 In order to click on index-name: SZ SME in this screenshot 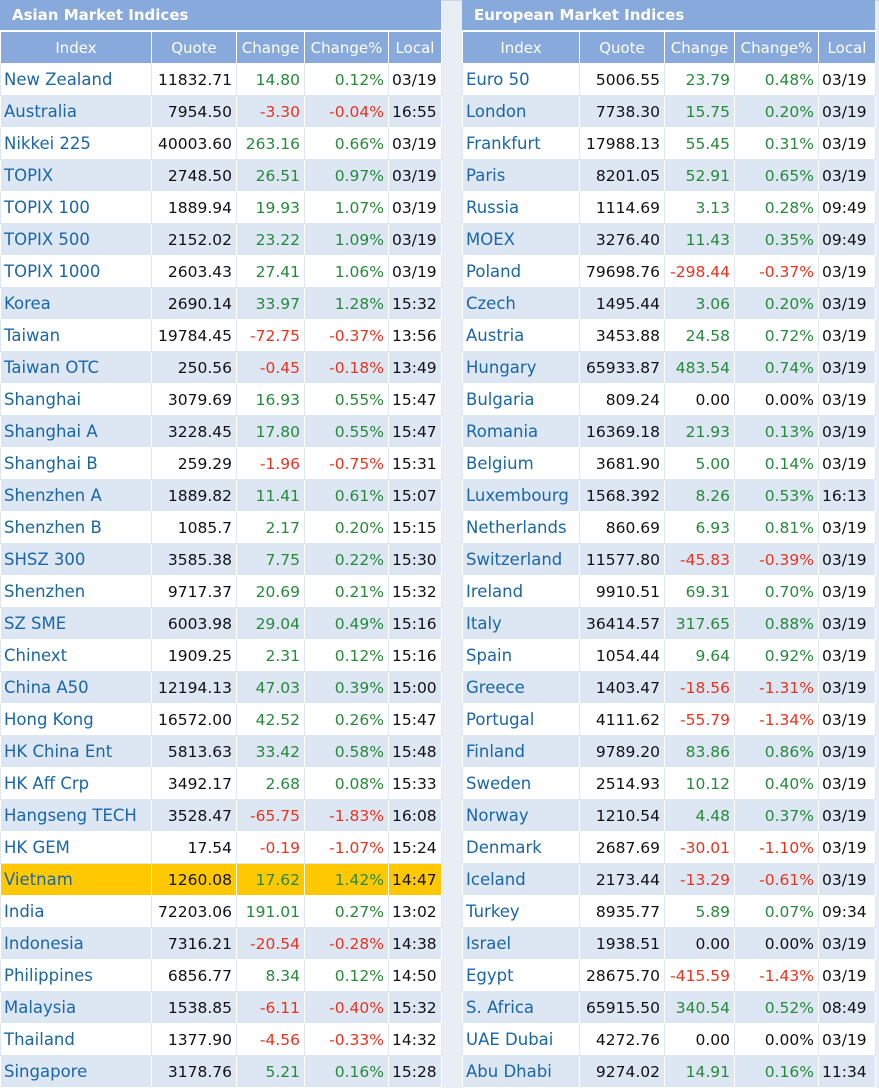, I will do `click(76, 623)`.